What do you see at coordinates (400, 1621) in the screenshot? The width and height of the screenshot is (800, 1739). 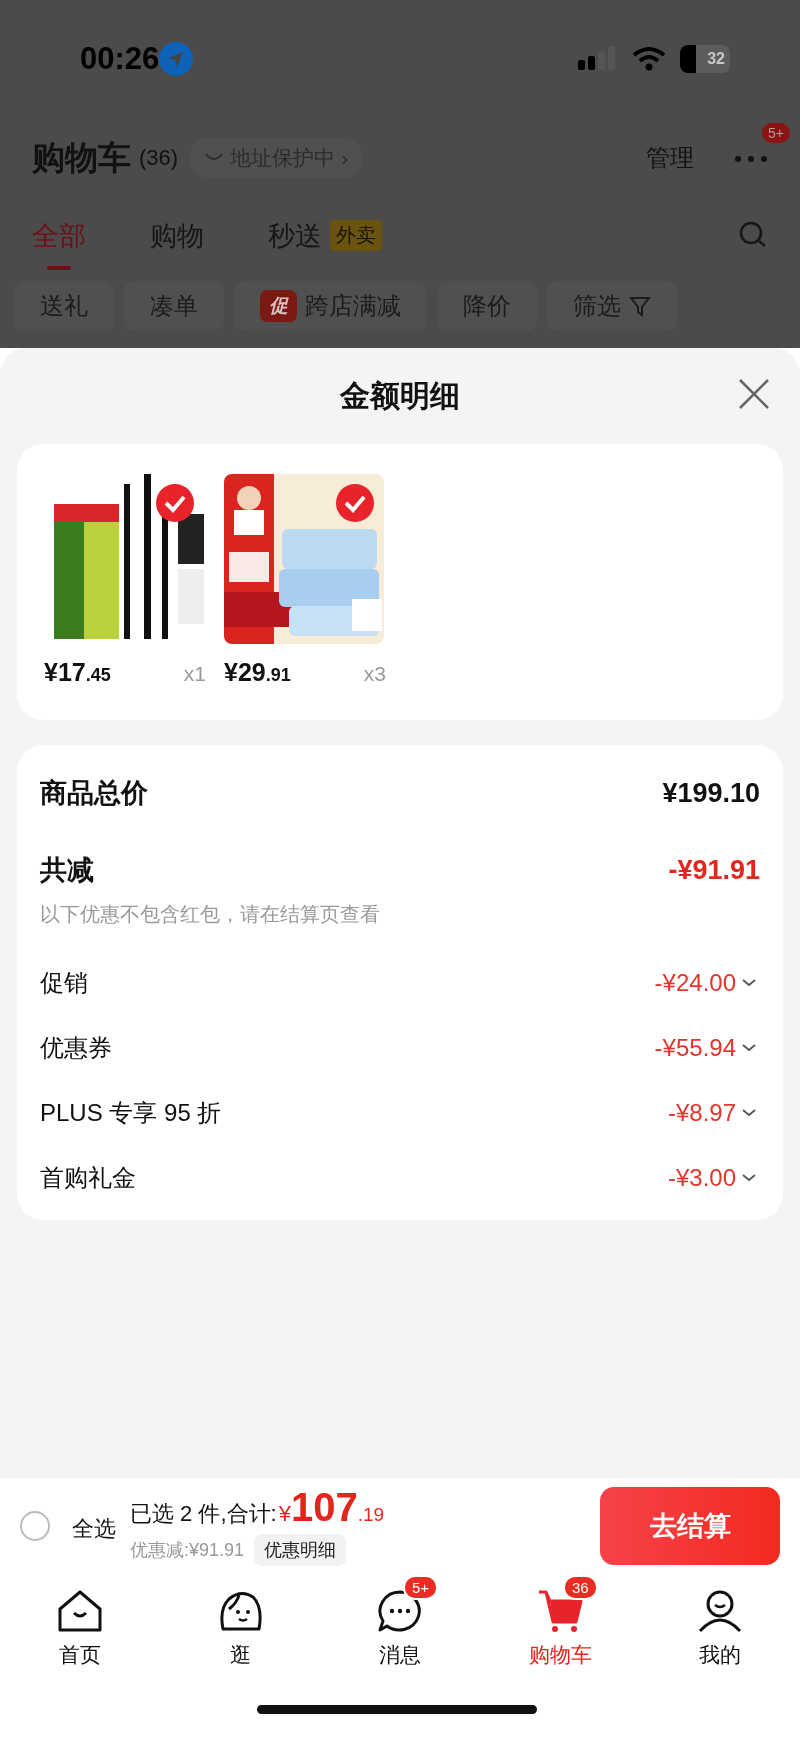 I see `nav-tab: 5+ 消息` at bounding box center [400, 1621].